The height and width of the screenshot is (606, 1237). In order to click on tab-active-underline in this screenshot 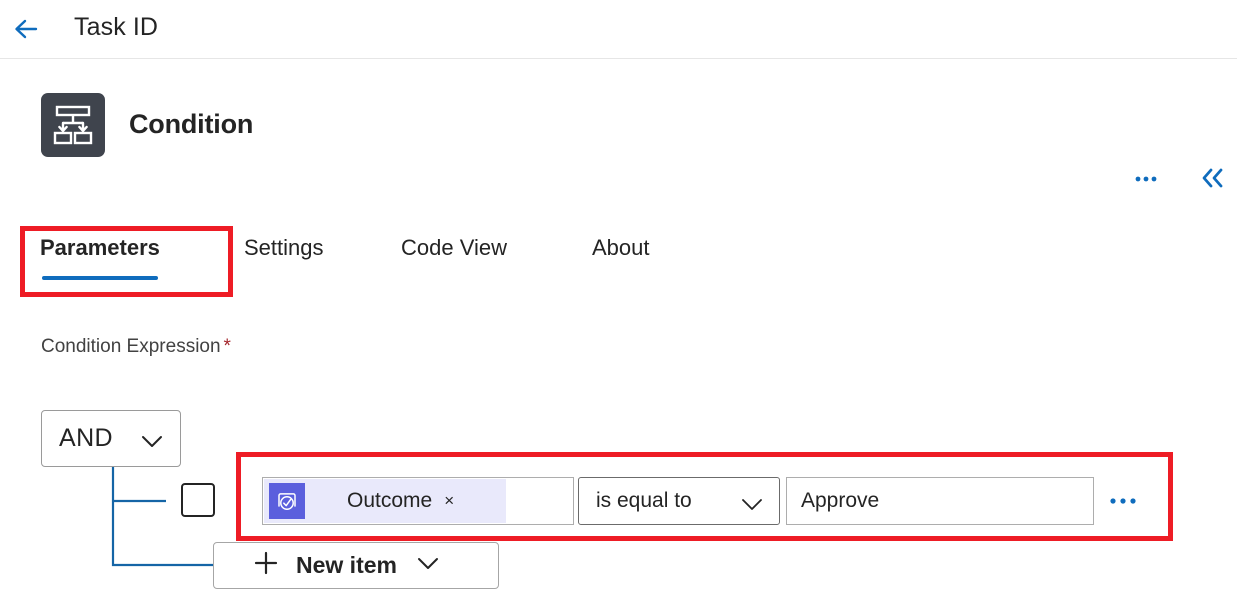, I will do `click(100, 278)`.